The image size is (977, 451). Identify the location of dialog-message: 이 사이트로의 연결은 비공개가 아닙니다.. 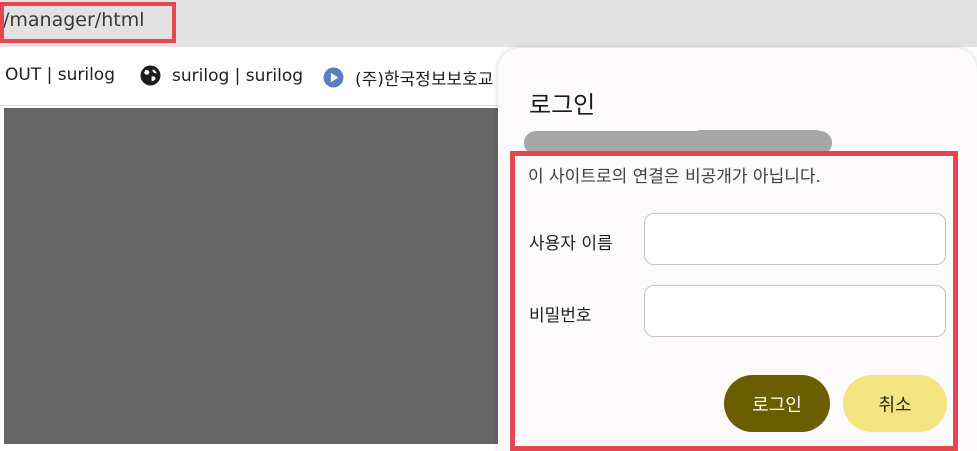
(674, 177).